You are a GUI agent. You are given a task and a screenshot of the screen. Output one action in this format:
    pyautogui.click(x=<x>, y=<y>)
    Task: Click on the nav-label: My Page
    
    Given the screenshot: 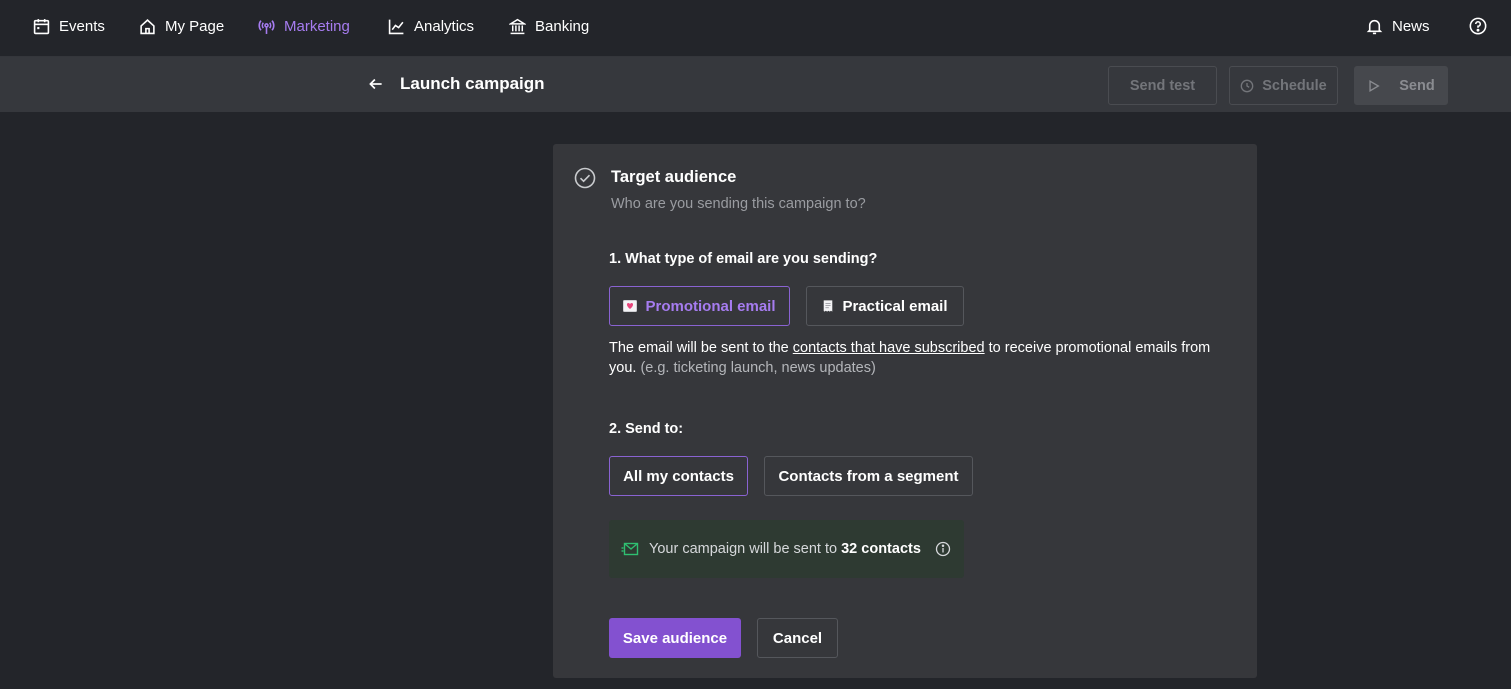 What is the action you would take?
    pyautogui.click(x=195, y=26)
    